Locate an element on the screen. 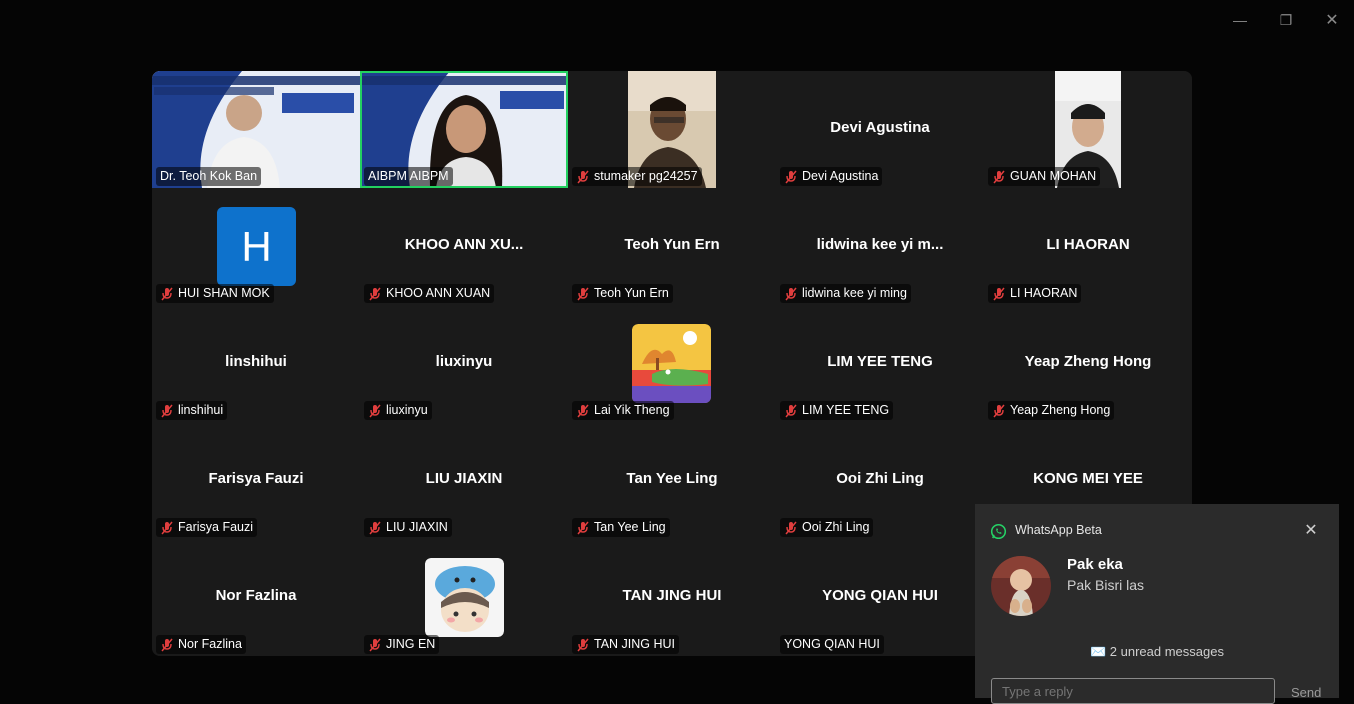 Image resolution: width=1354 pixels, height=704 pixels. participant-display-name: Yeap Zheng Hong is located at coordinates (1088, 361).